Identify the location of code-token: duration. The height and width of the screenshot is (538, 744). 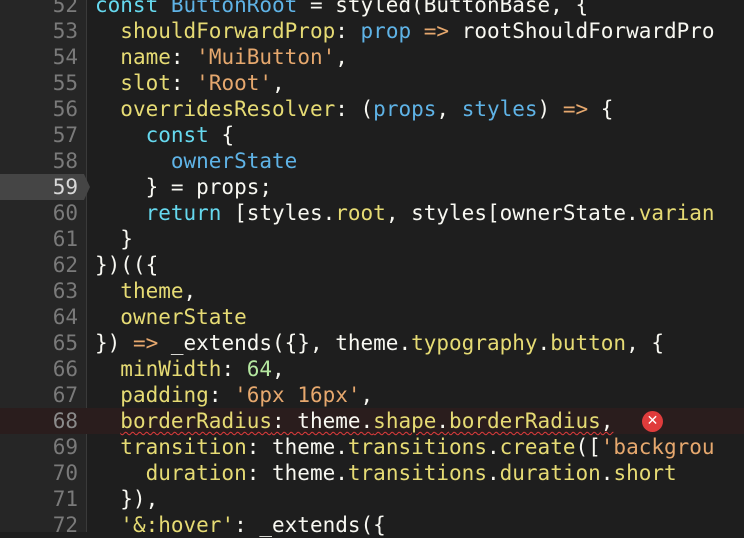
(550, 473).